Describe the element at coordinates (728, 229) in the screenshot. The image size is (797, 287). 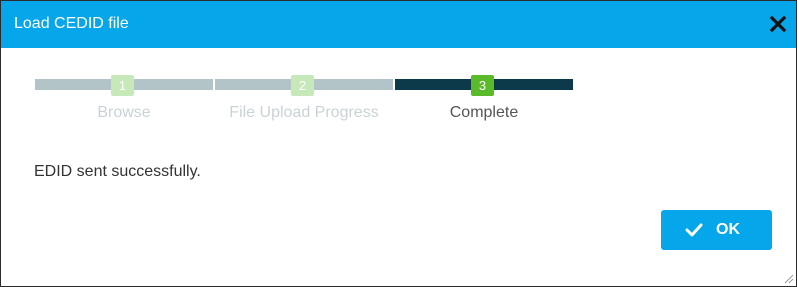
I see `ok-button-label: OK` at that location.